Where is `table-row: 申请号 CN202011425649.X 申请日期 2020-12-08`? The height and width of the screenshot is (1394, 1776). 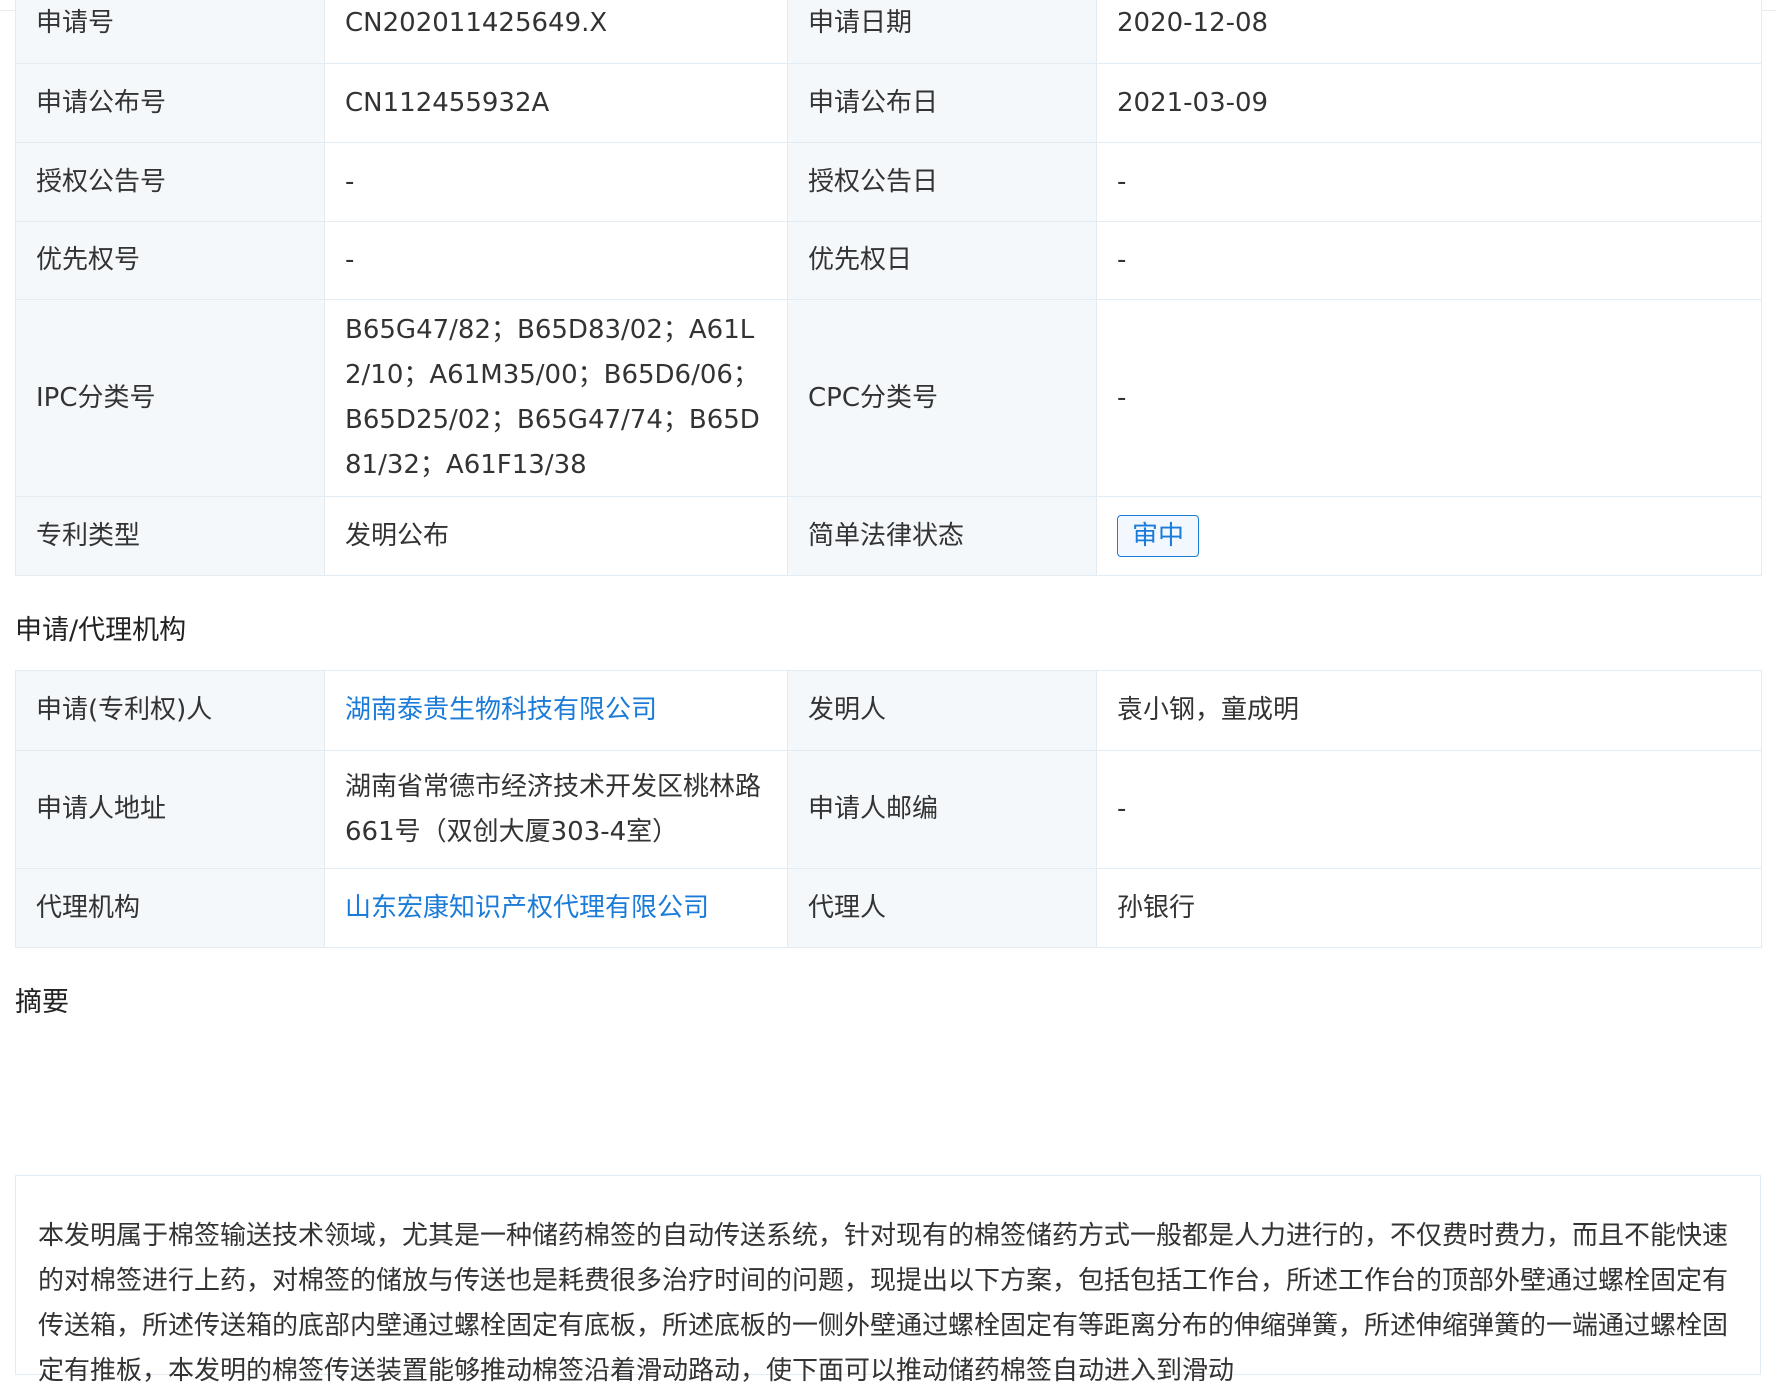 table-row: 申请号 CN202011425649.X 申请日期 2020-12-08 is located at coordinates (888, 32).